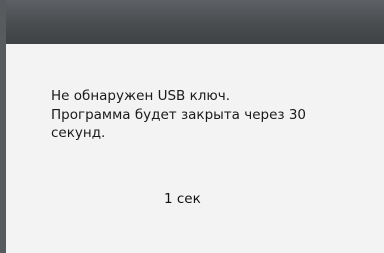 Image resolution: width=384 pixels, height=253 pixels. Describe the element at coordinates (179, 114) in the screenshot. I see `message-line-2: Программа будет закрыта через 30` at that location.